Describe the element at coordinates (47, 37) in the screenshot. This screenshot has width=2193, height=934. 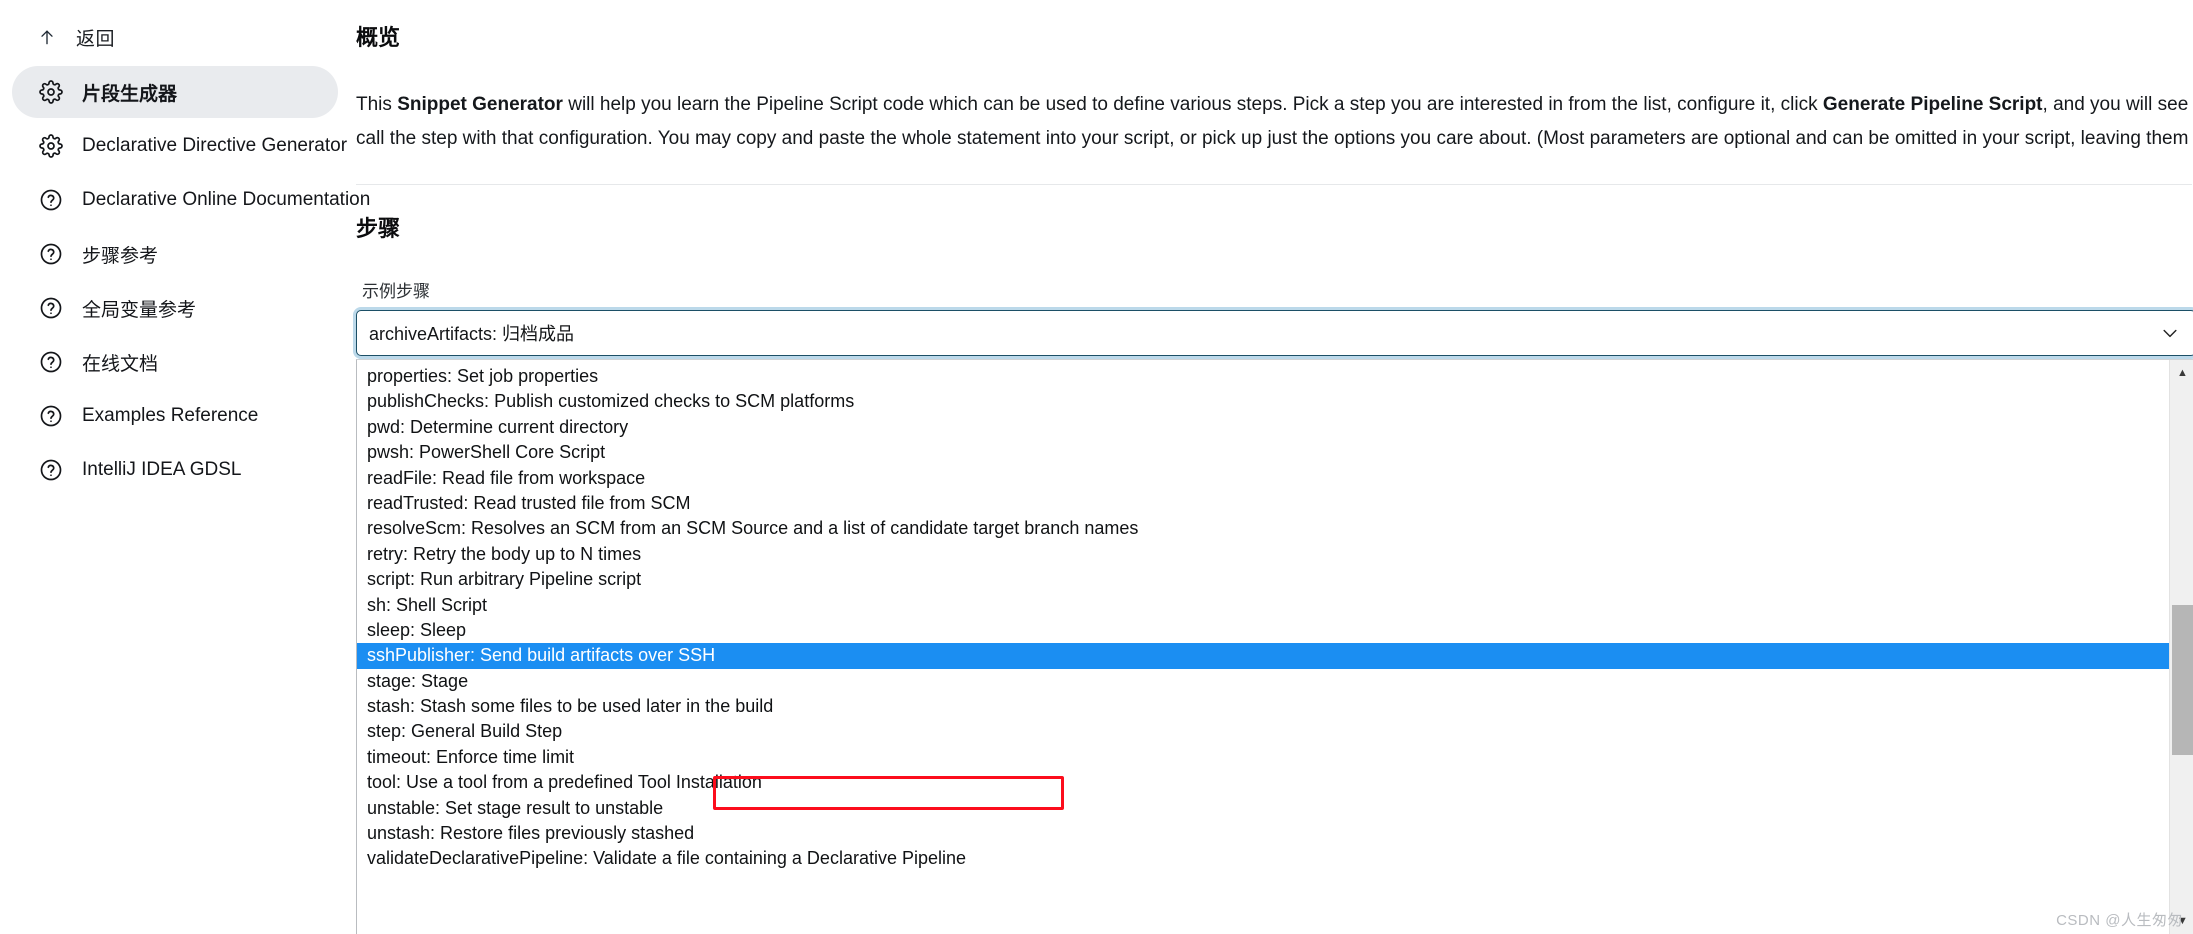
I see `arrow-up-icon` at that location.